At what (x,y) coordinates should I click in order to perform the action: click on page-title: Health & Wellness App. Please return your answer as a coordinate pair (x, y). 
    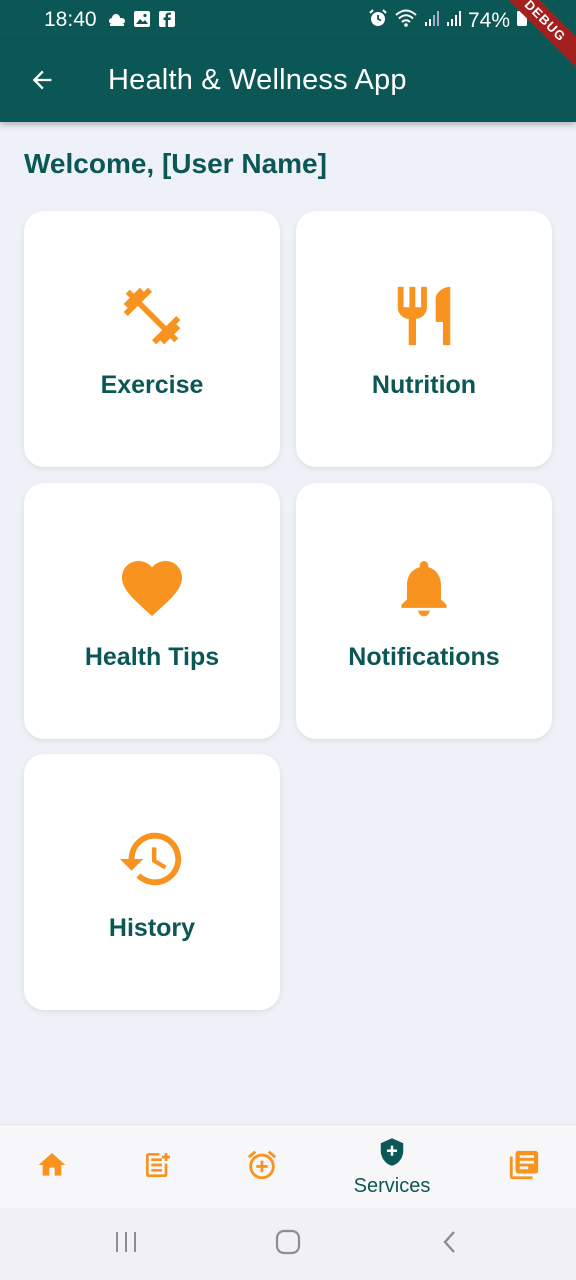
    Looking at the image, I should click on (257, 80).